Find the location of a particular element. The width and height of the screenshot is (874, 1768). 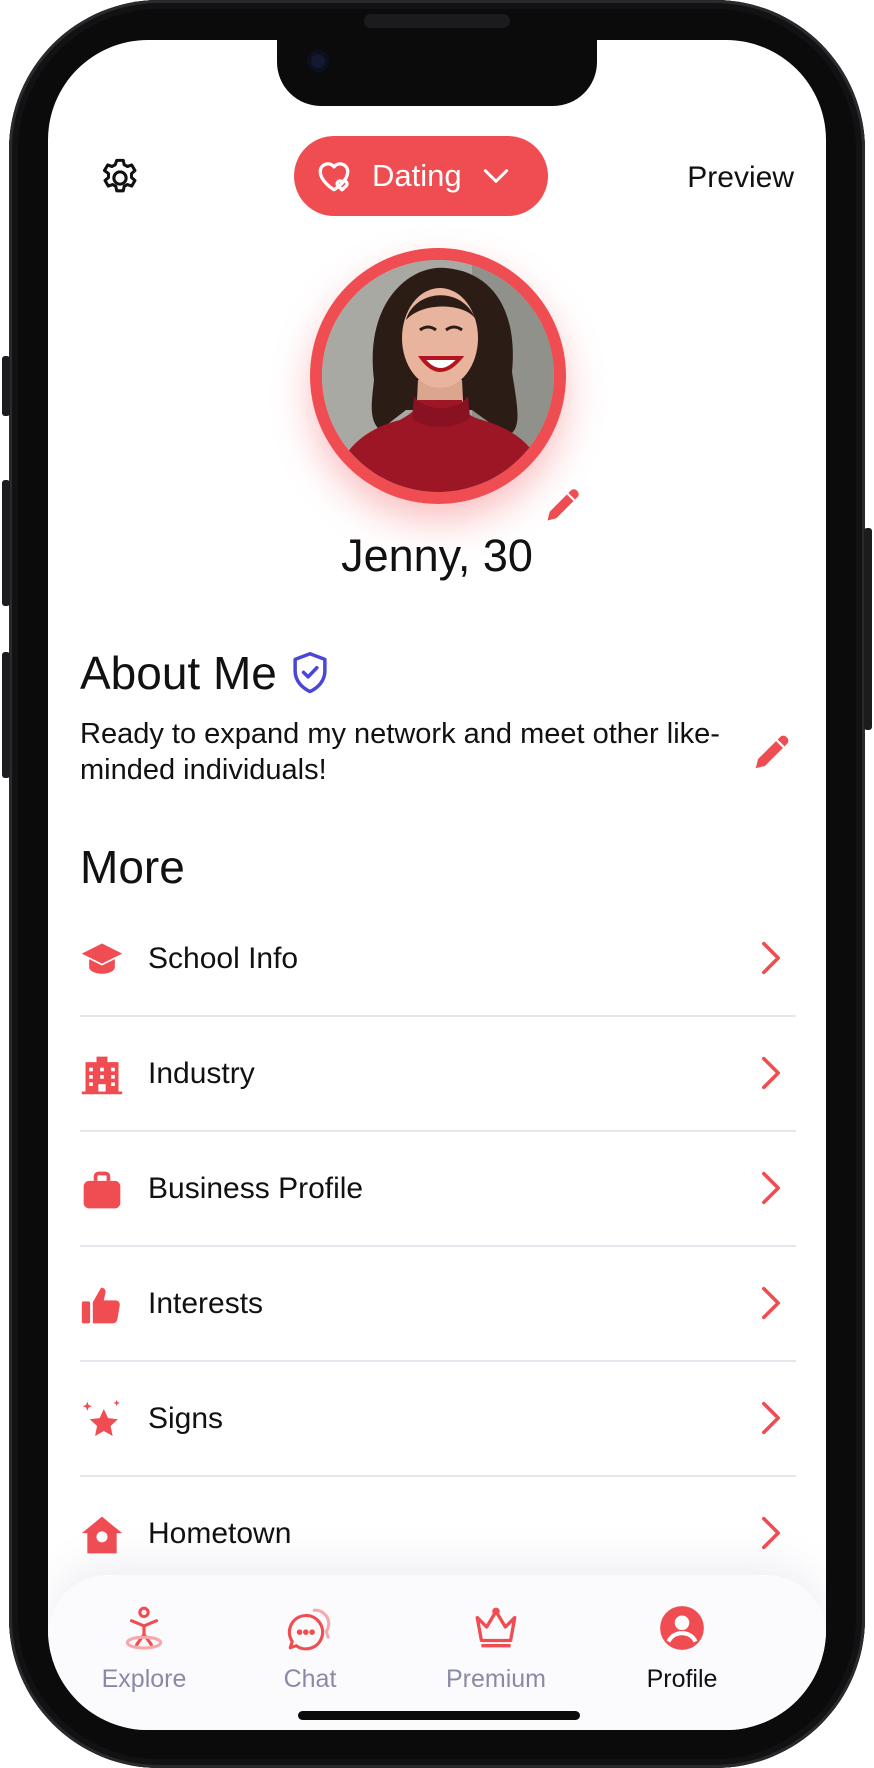

menu-item-school-info: School Info is located at coordinates (438, 959).